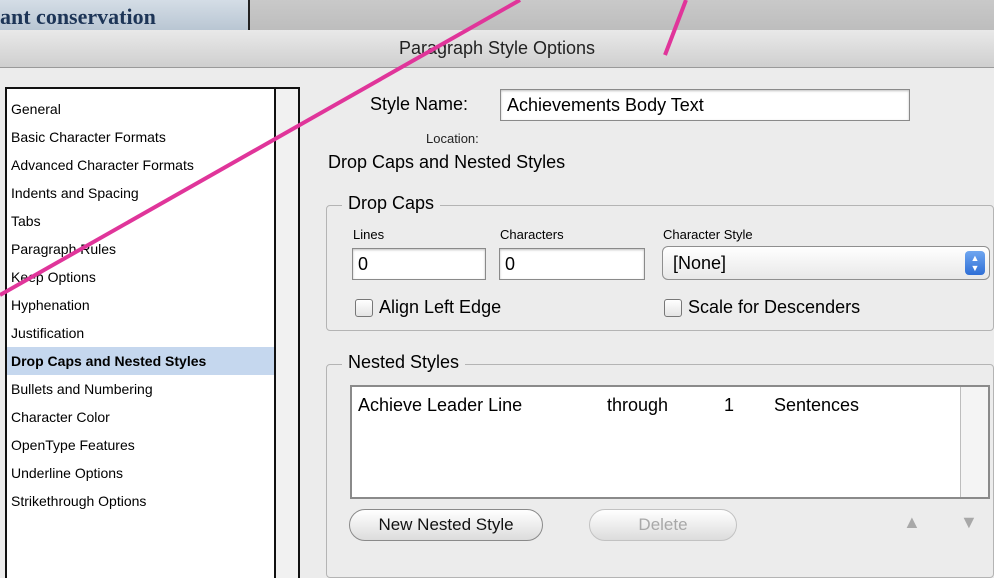 Image resolution: width=994 pixels, height=578 pixels. What do you see at coordinates (532, 234) in the screenshot?
I see `characters-label: Characters` at bounding box center [532, 234].